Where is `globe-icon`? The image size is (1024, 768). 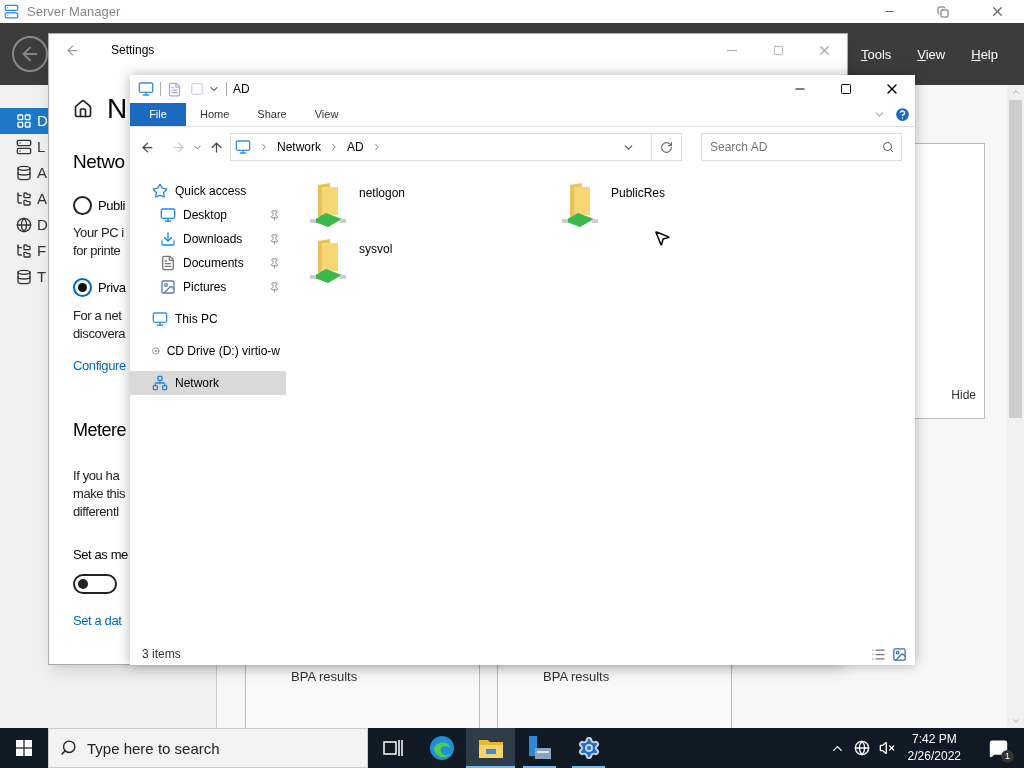 globe-icon is located at coordinates (861, 748).